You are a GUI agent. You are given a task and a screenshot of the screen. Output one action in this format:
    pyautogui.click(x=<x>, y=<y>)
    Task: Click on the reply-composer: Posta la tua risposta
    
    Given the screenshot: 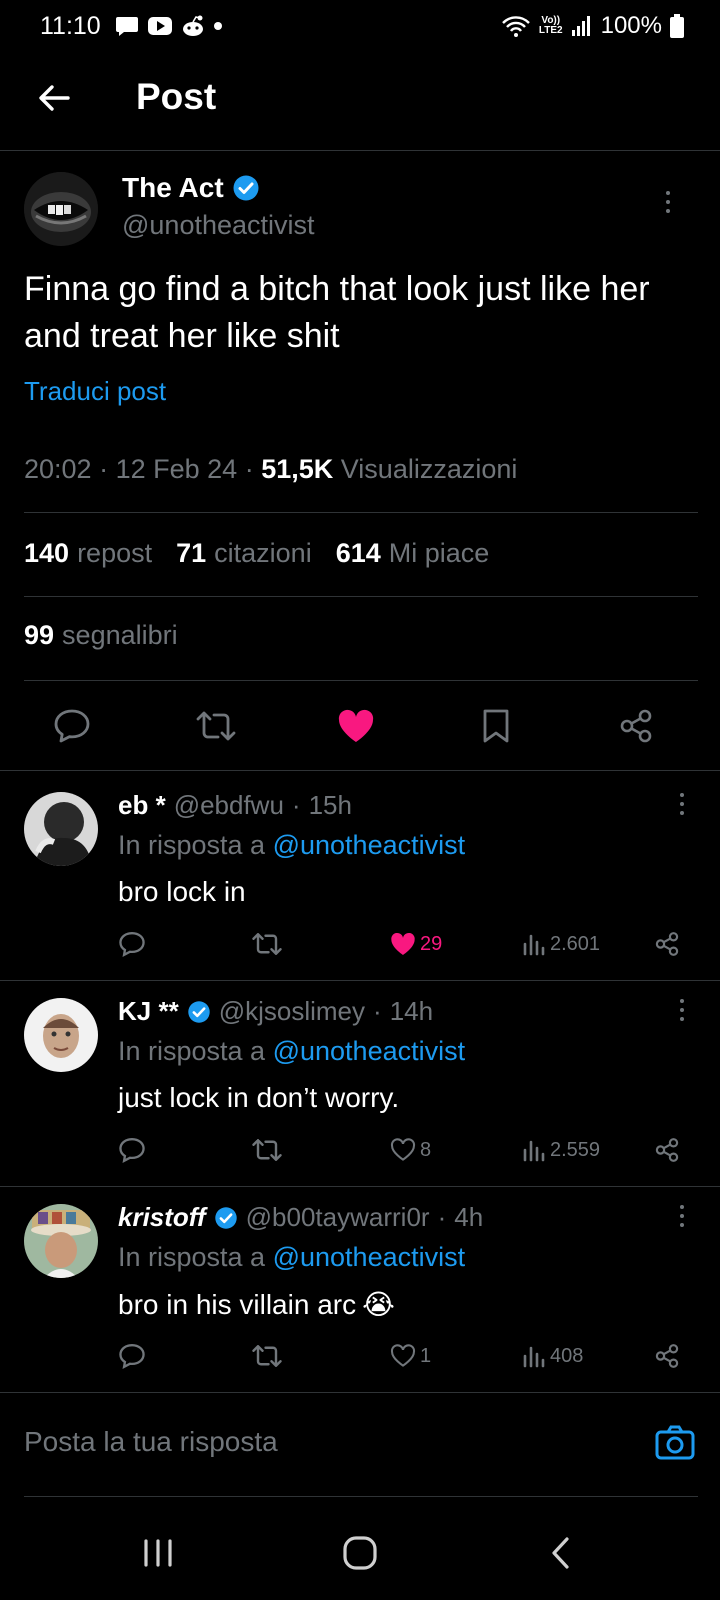 What is the action you would take?
    pyautogui.click(x=361, y=1444)
    